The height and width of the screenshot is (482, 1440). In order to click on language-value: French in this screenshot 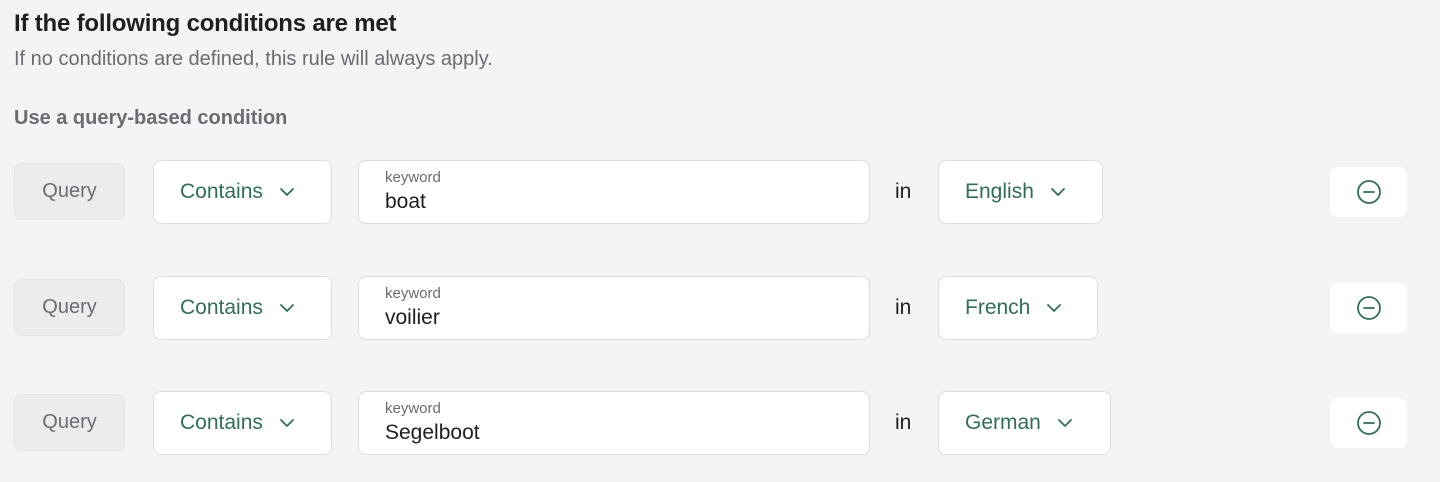, I will do `click(998, 307)`.